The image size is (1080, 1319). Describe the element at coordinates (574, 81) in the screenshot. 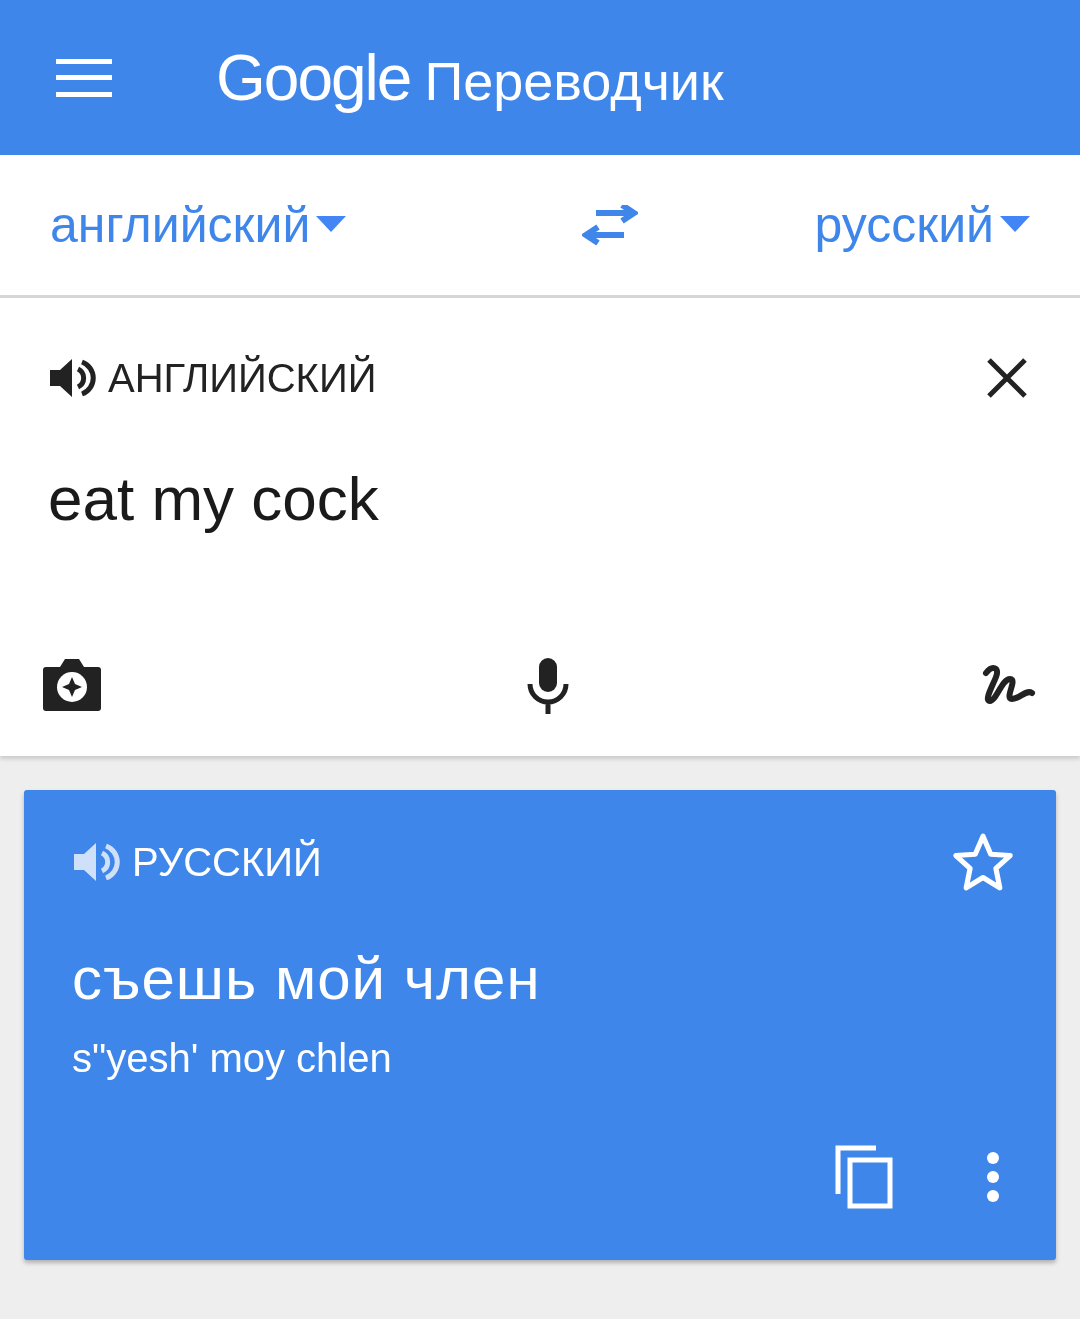

I see `app-title: Переводчик` at that location.